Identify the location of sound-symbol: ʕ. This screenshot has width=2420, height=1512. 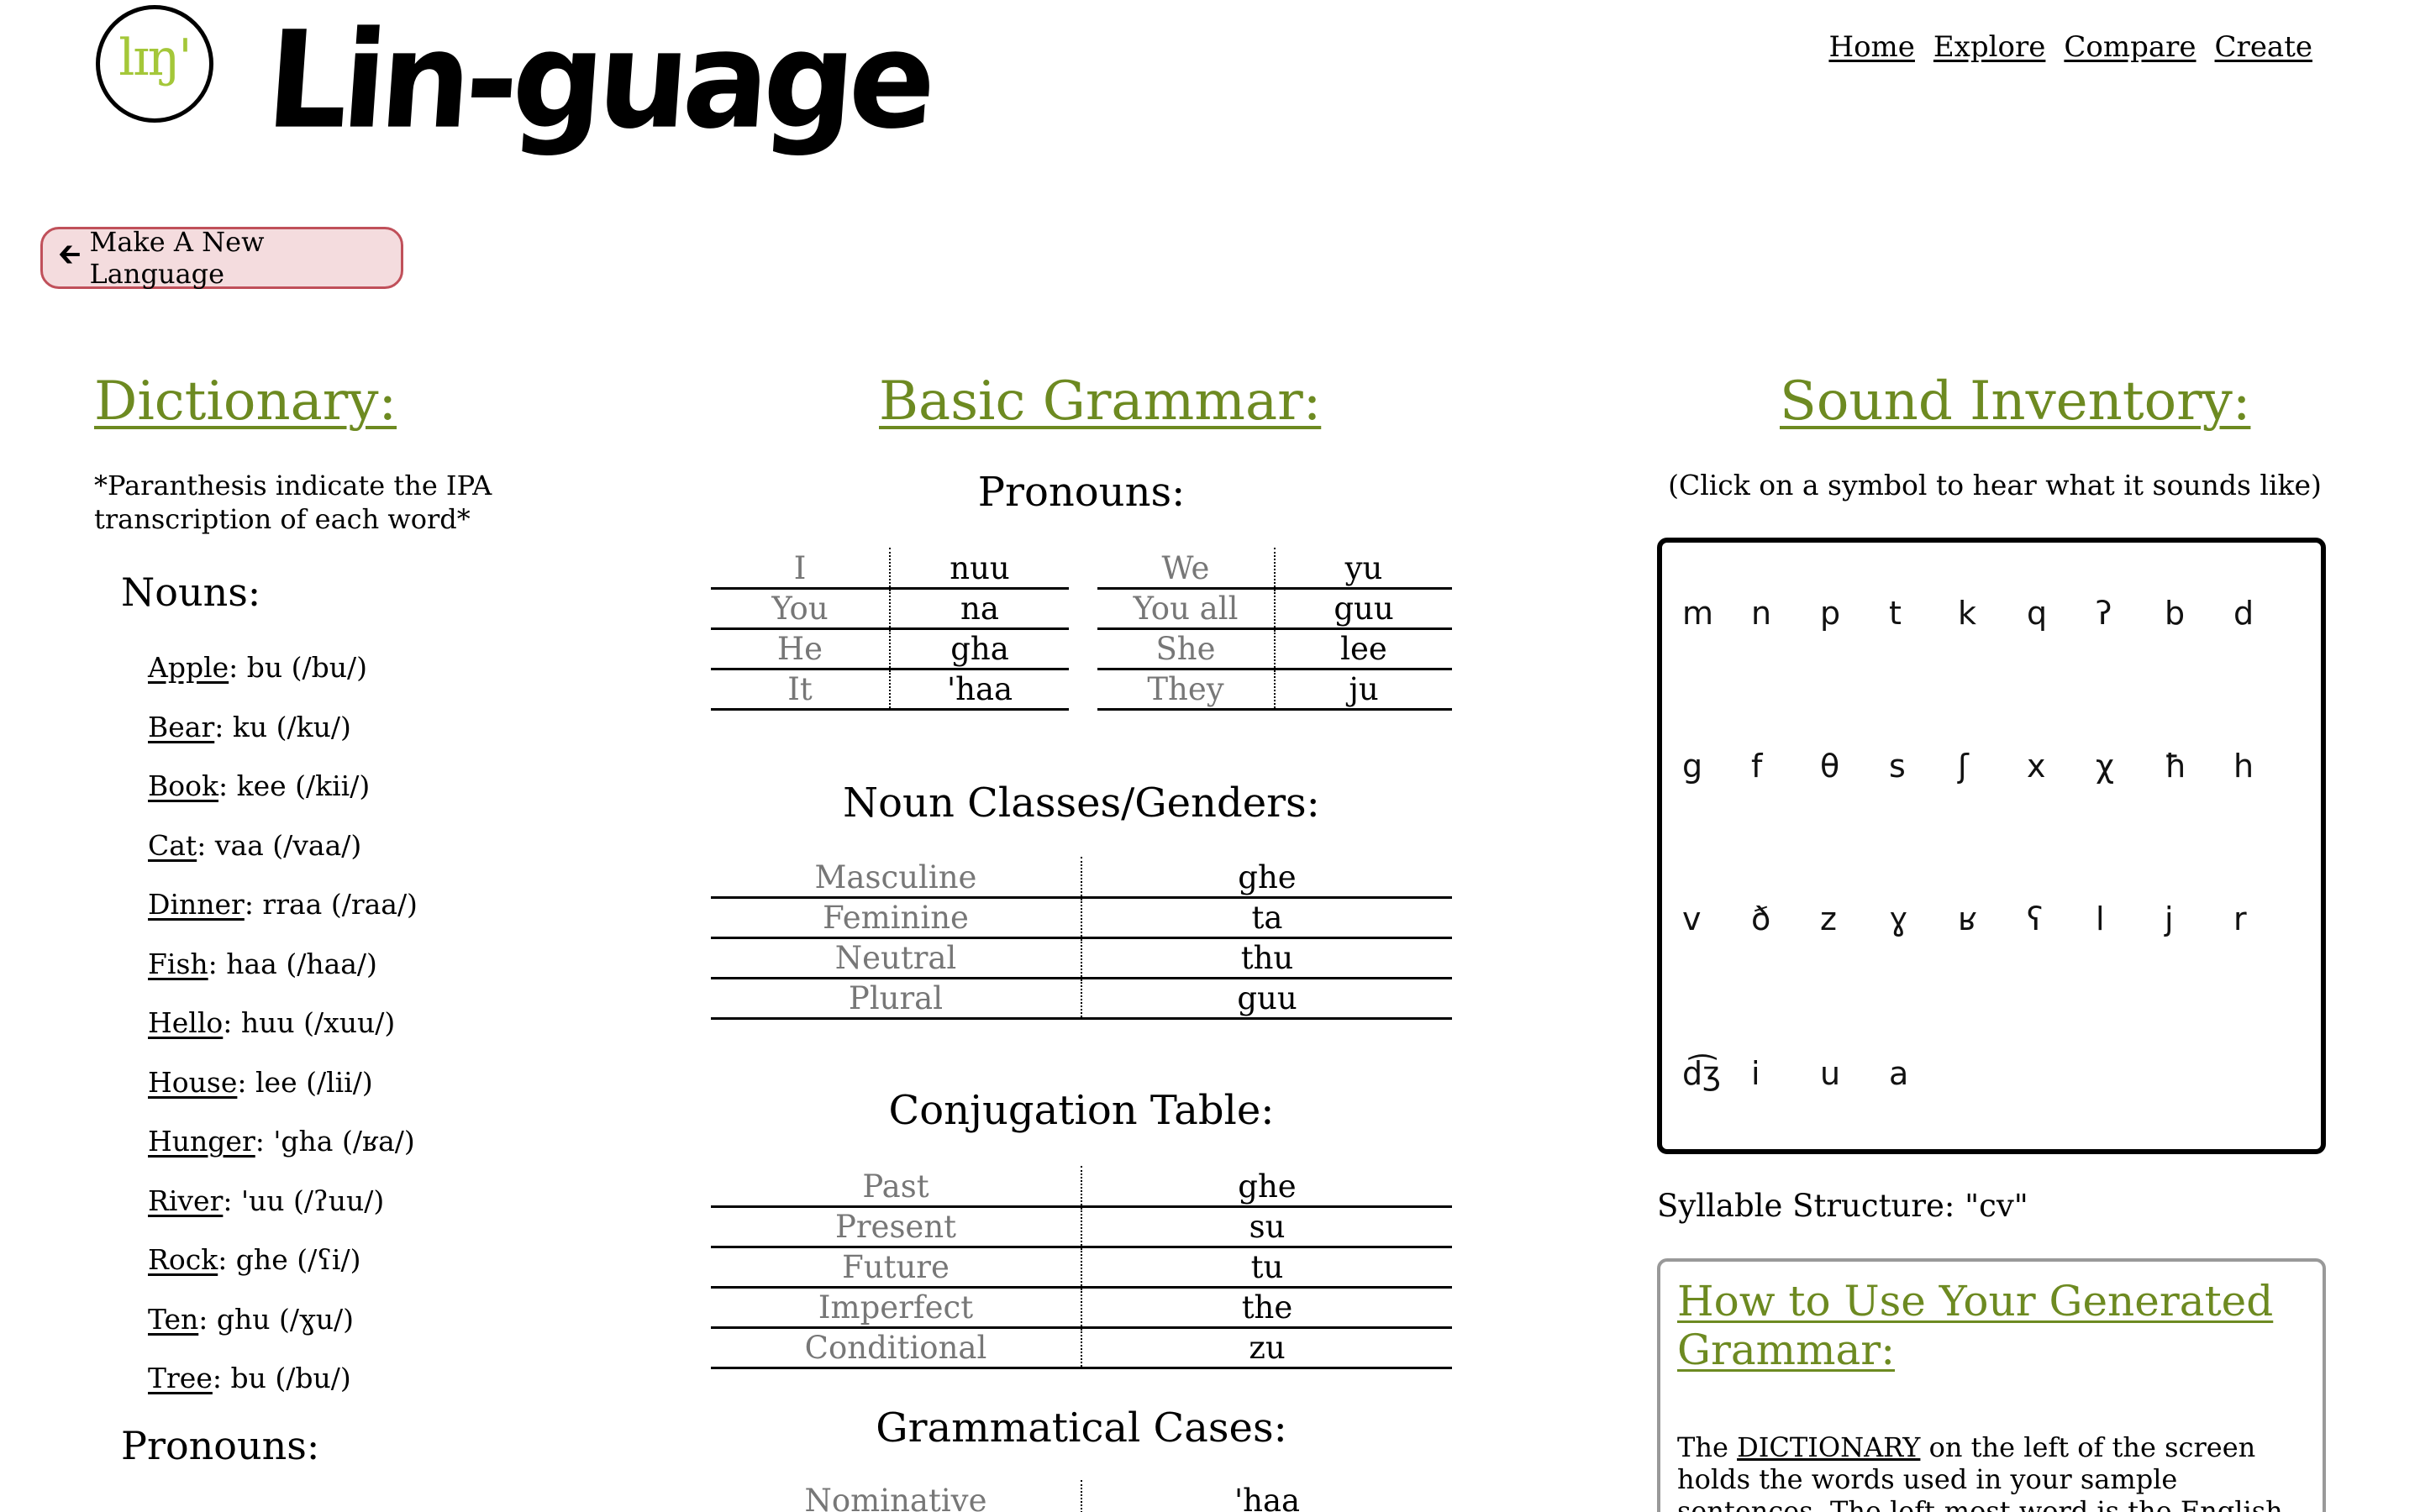
(2061, 918).